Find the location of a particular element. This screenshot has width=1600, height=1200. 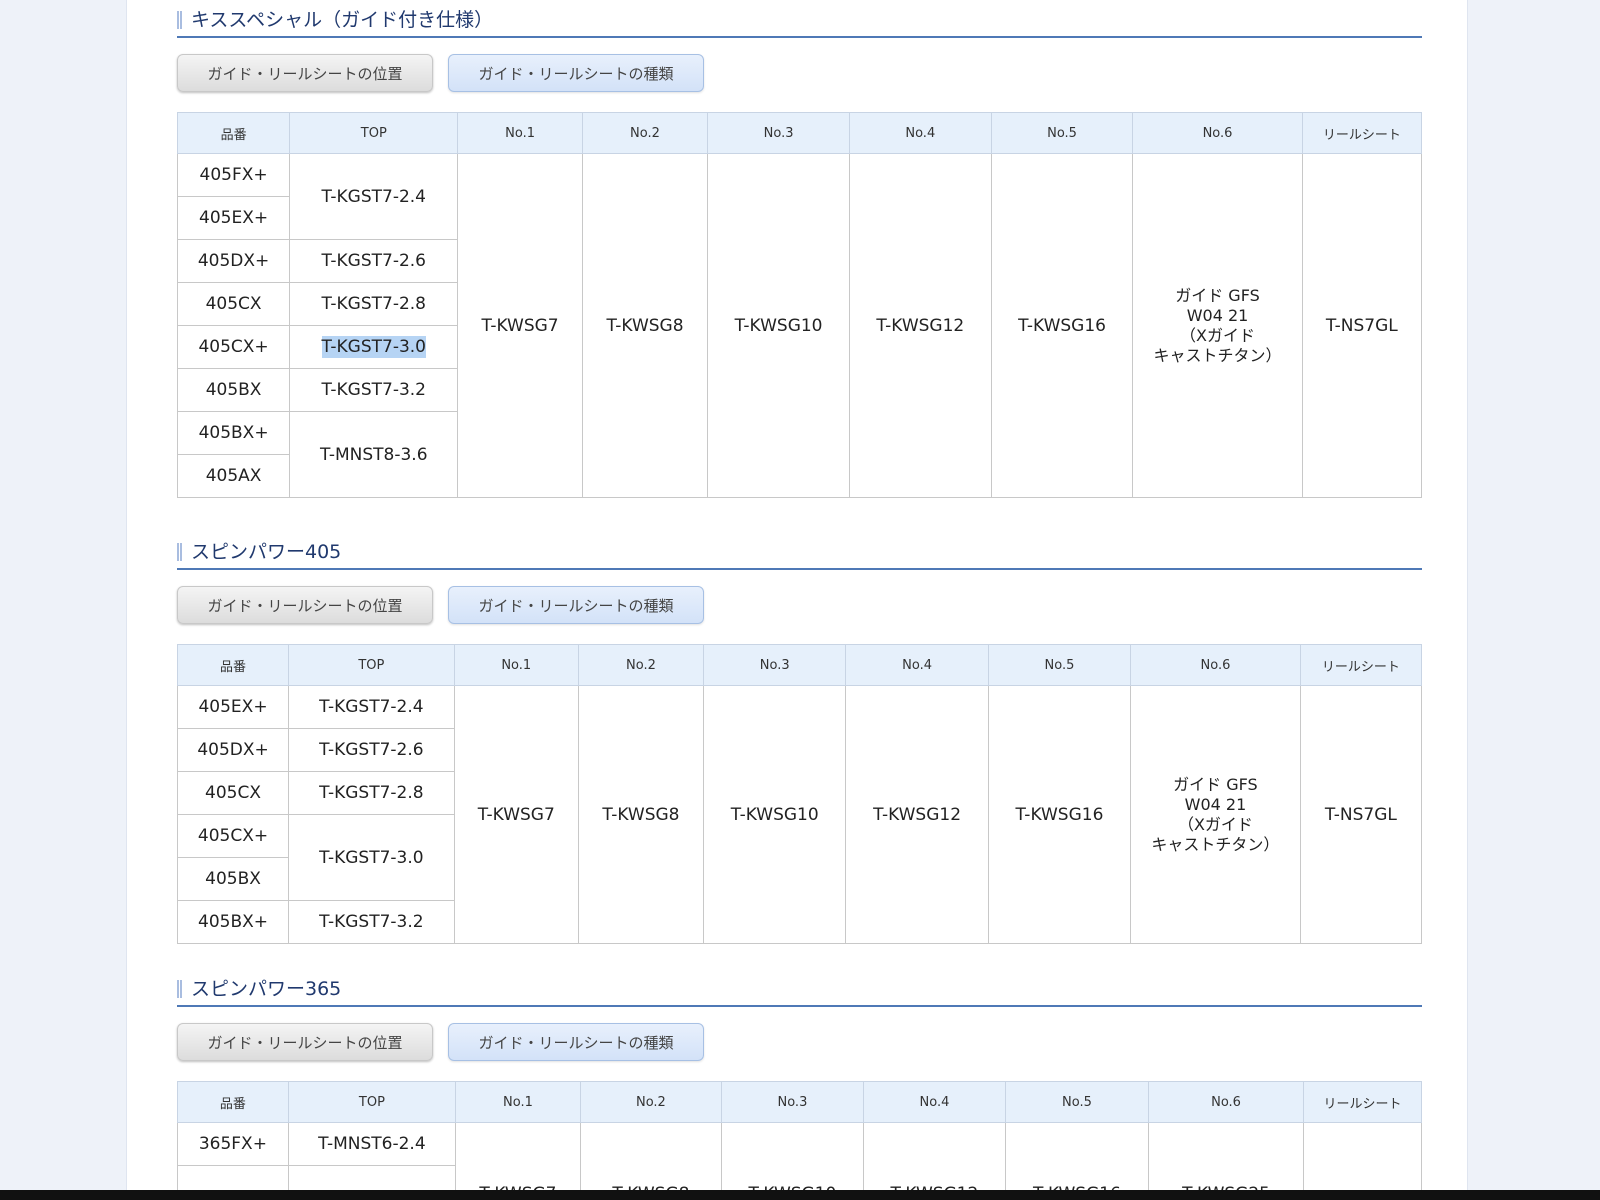

model-cell: 405CX is located at coordinates (233, 793).